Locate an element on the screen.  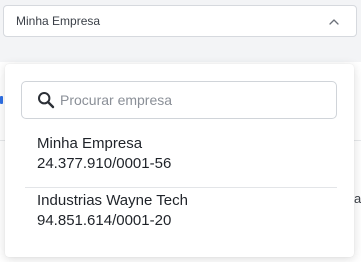
company-select: Minha Empresa is located at coordinates (180, 21).